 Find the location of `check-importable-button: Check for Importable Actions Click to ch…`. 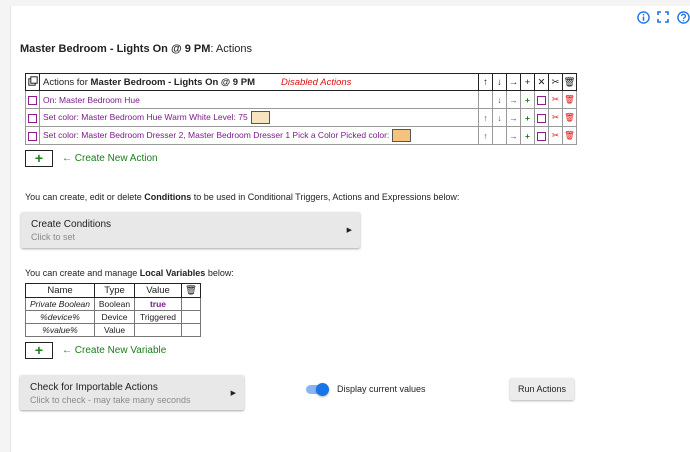

check-importable-button: Check for Importable Actions Click to ch… is located at coordinates (132, 392).